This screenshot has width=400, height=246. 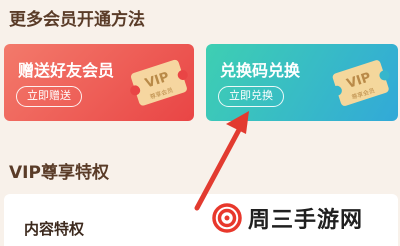 I want to click on watermark-logo-icon, so click(x=227, y=218).